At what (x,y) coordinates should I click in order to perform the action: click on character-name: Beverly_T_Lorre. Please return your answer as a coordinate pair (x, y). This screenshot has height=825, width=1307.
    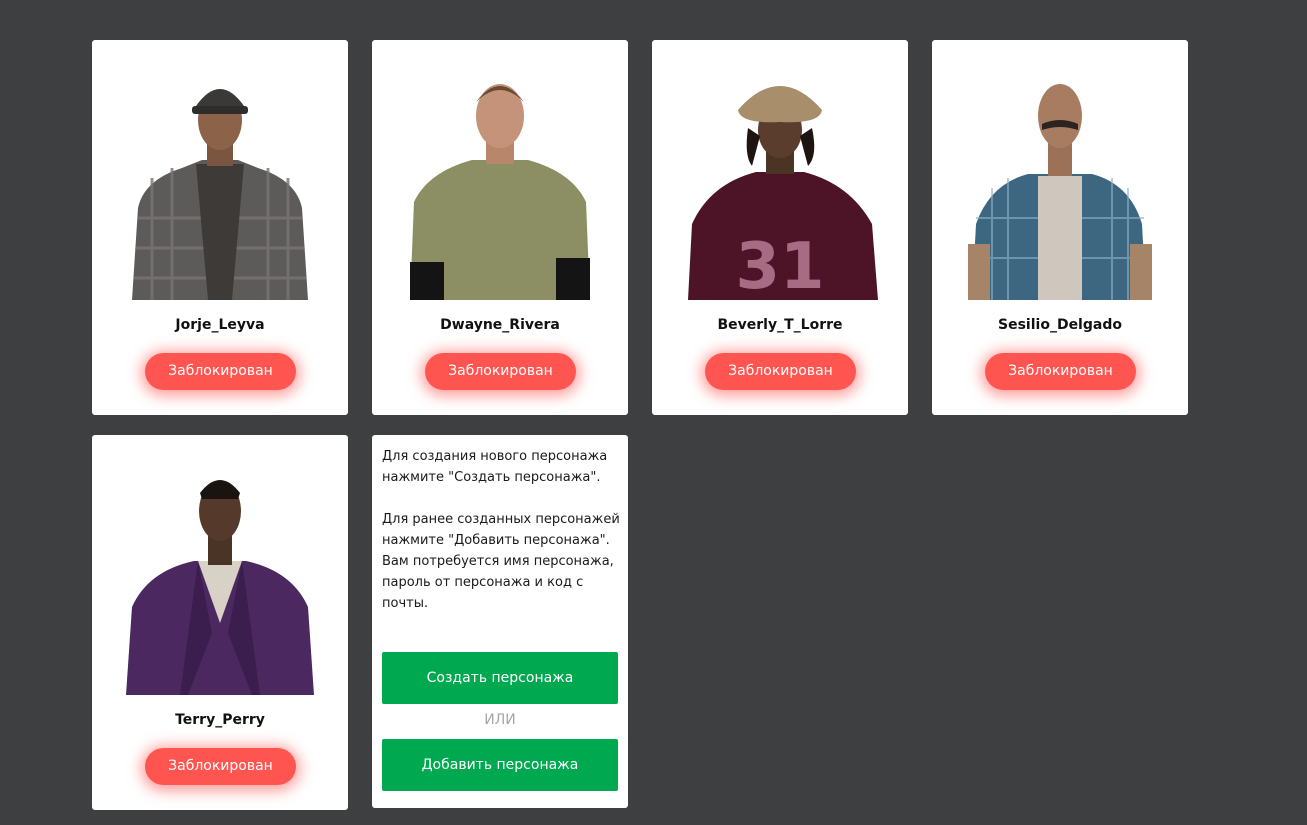
    Looking at the image, I should click on (780, 325).